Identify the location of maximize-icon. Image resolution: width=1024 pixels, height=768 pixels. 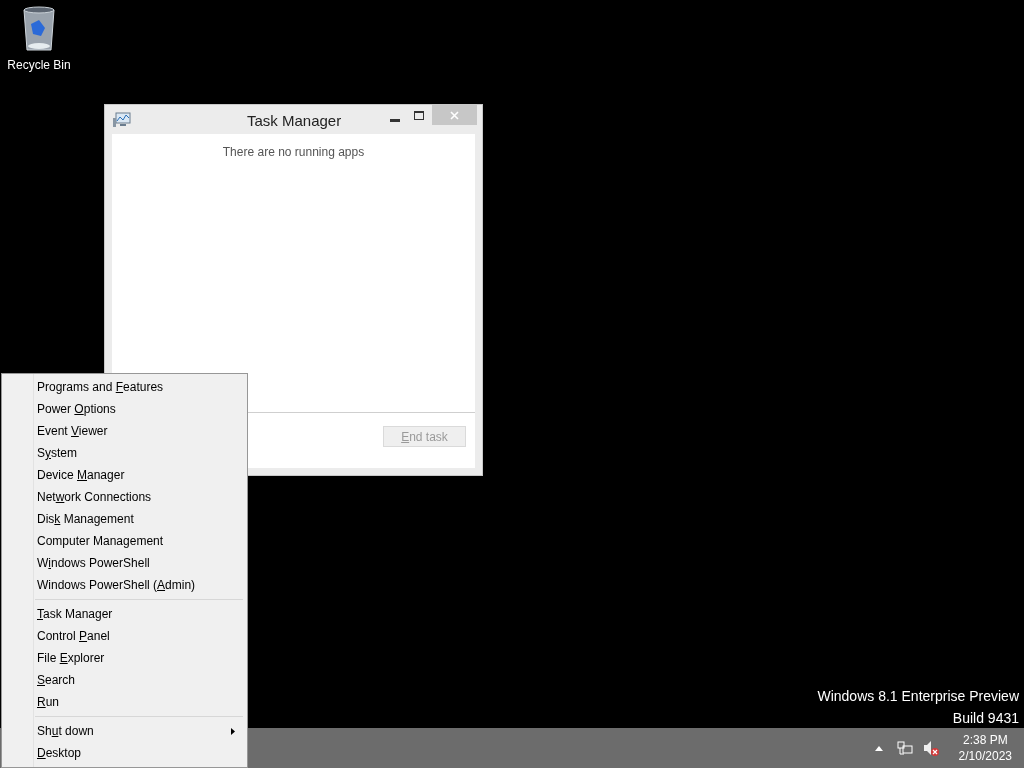
(419, 115).